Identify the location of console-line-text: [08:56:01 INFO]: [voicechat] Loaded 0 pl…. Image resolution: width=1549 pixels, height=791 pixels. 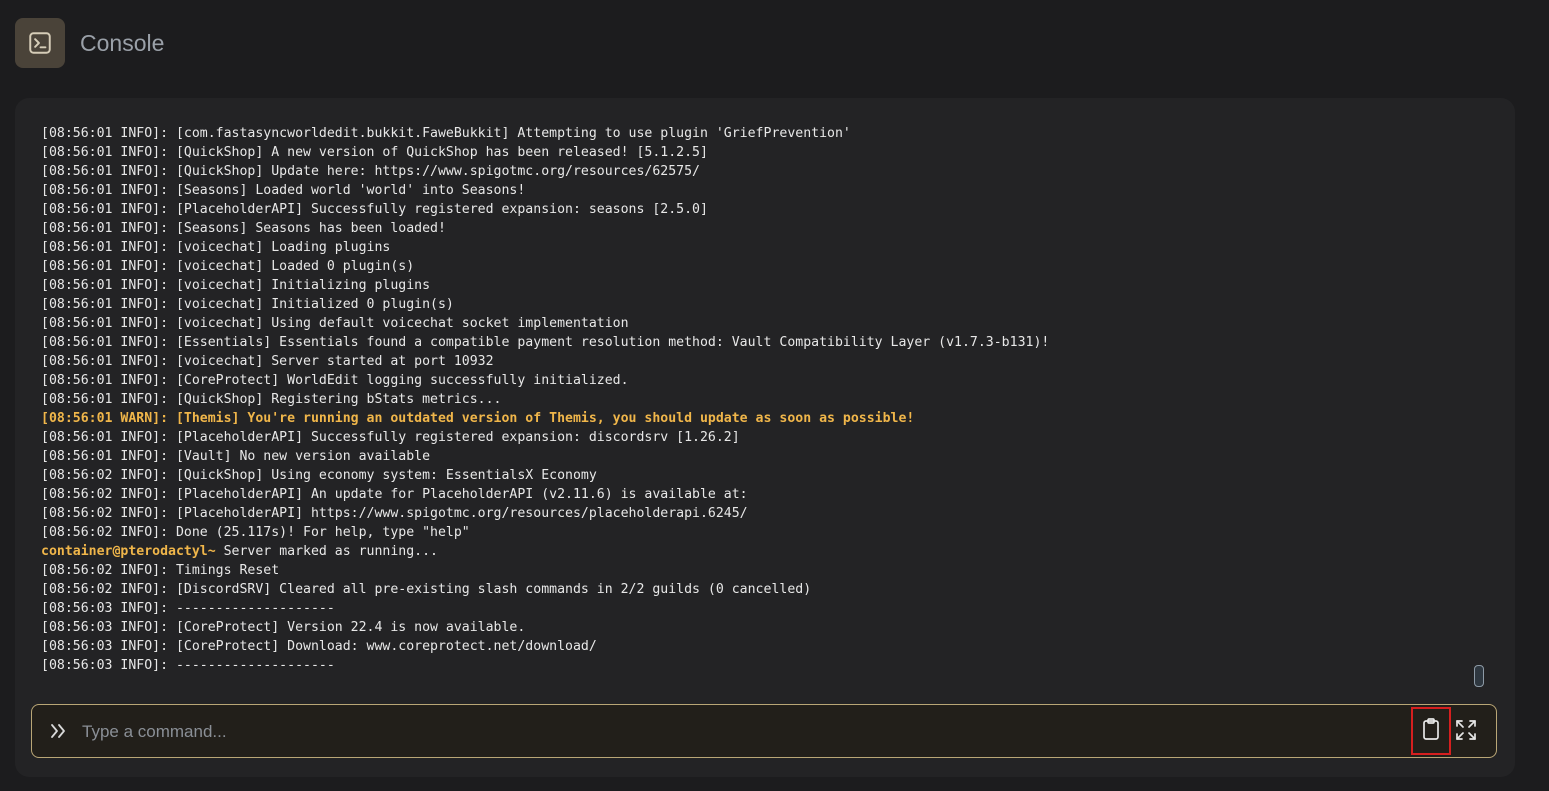
(228, 266).